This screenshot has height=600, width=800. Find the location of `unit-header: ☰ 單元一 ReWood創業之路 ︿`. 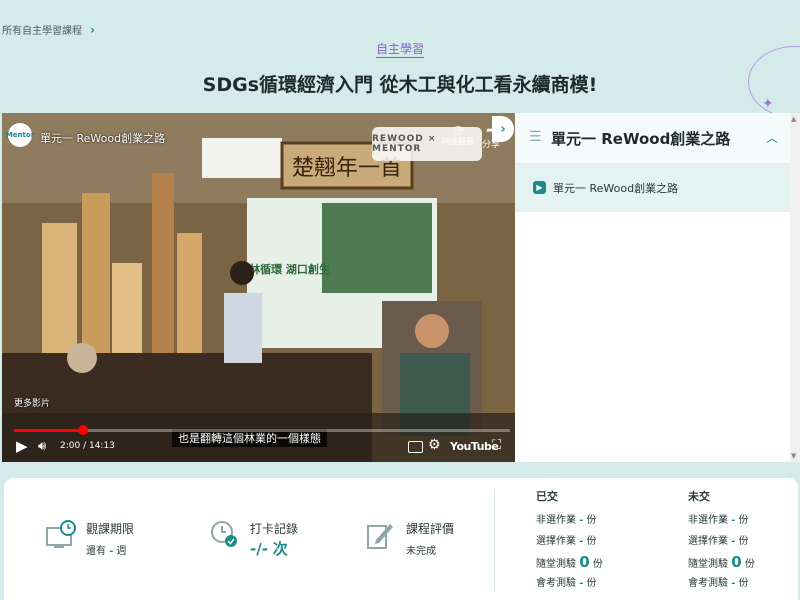

unit-header: ☰ 單元一 ReWood創業之路 ︿ is located at coordinates (652, 138).